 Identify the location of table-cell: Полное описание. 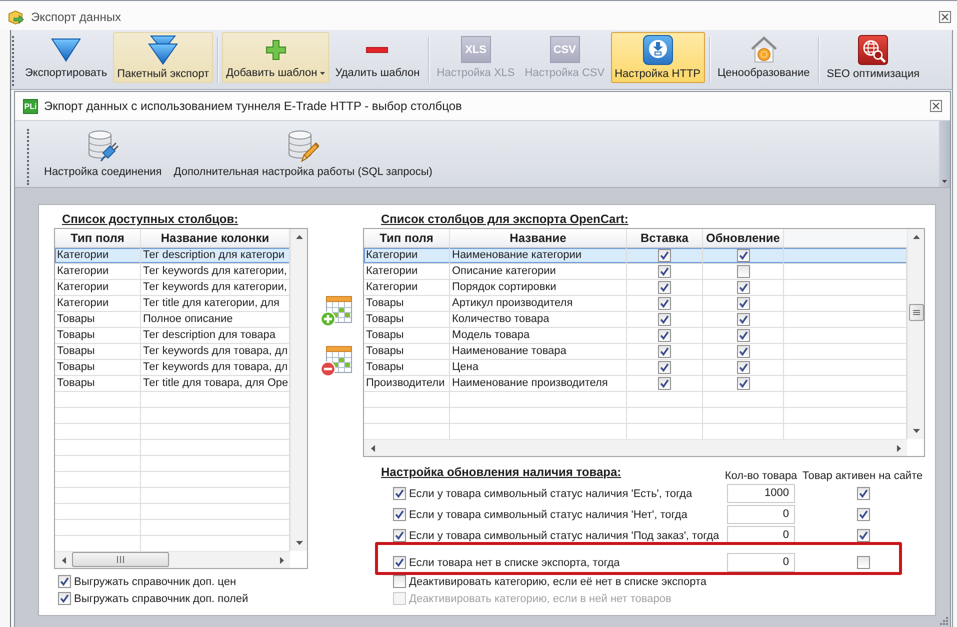
(188, 319).